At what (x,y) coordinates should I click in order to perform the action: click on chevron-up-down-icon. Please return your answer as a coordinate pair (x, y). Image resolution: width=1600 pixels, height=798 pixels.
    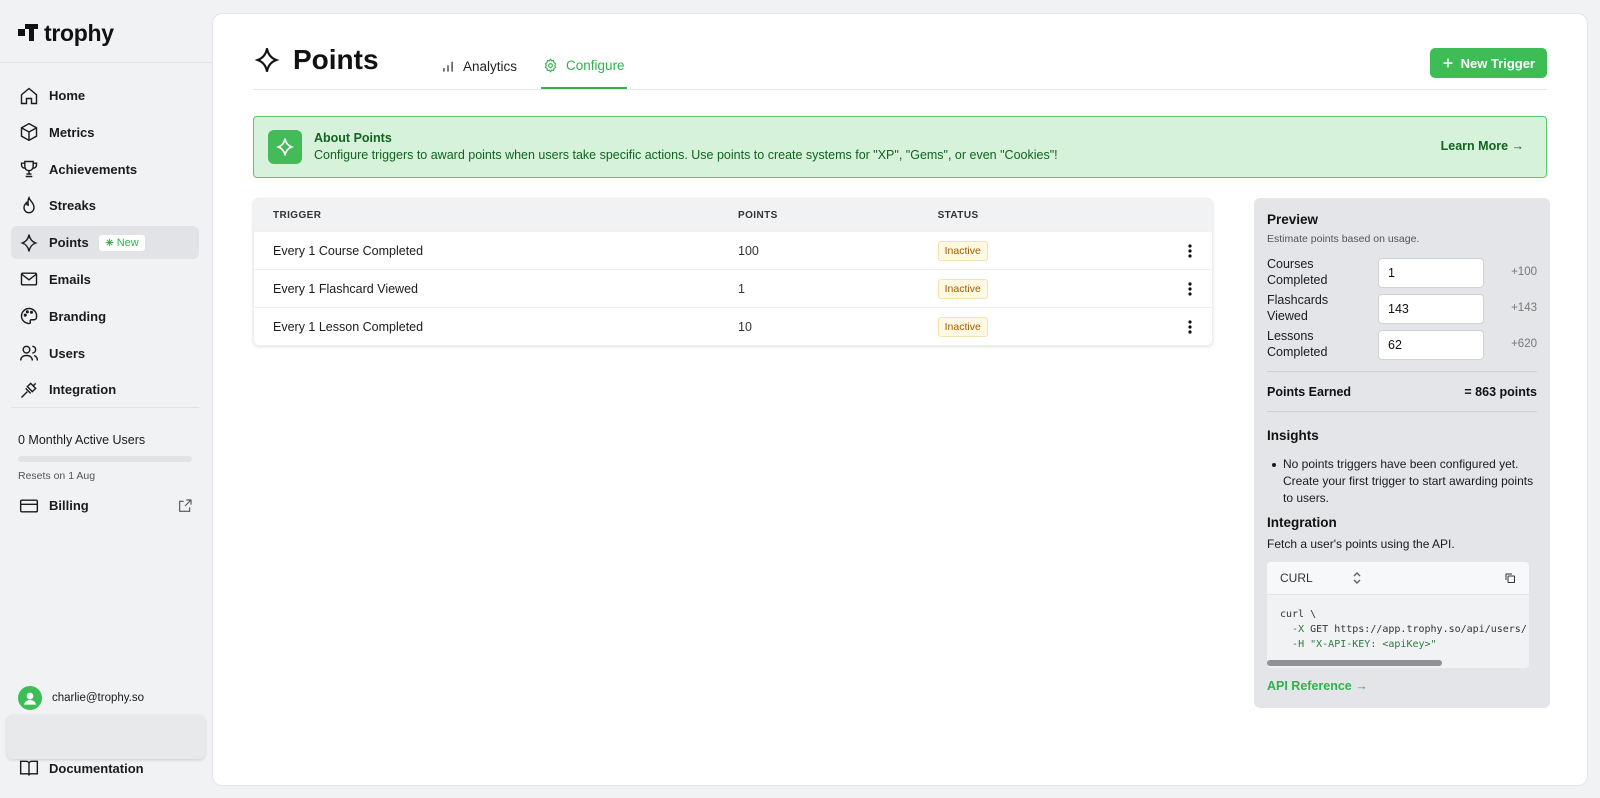
    Looking at the image, I should click on (1357, 578).